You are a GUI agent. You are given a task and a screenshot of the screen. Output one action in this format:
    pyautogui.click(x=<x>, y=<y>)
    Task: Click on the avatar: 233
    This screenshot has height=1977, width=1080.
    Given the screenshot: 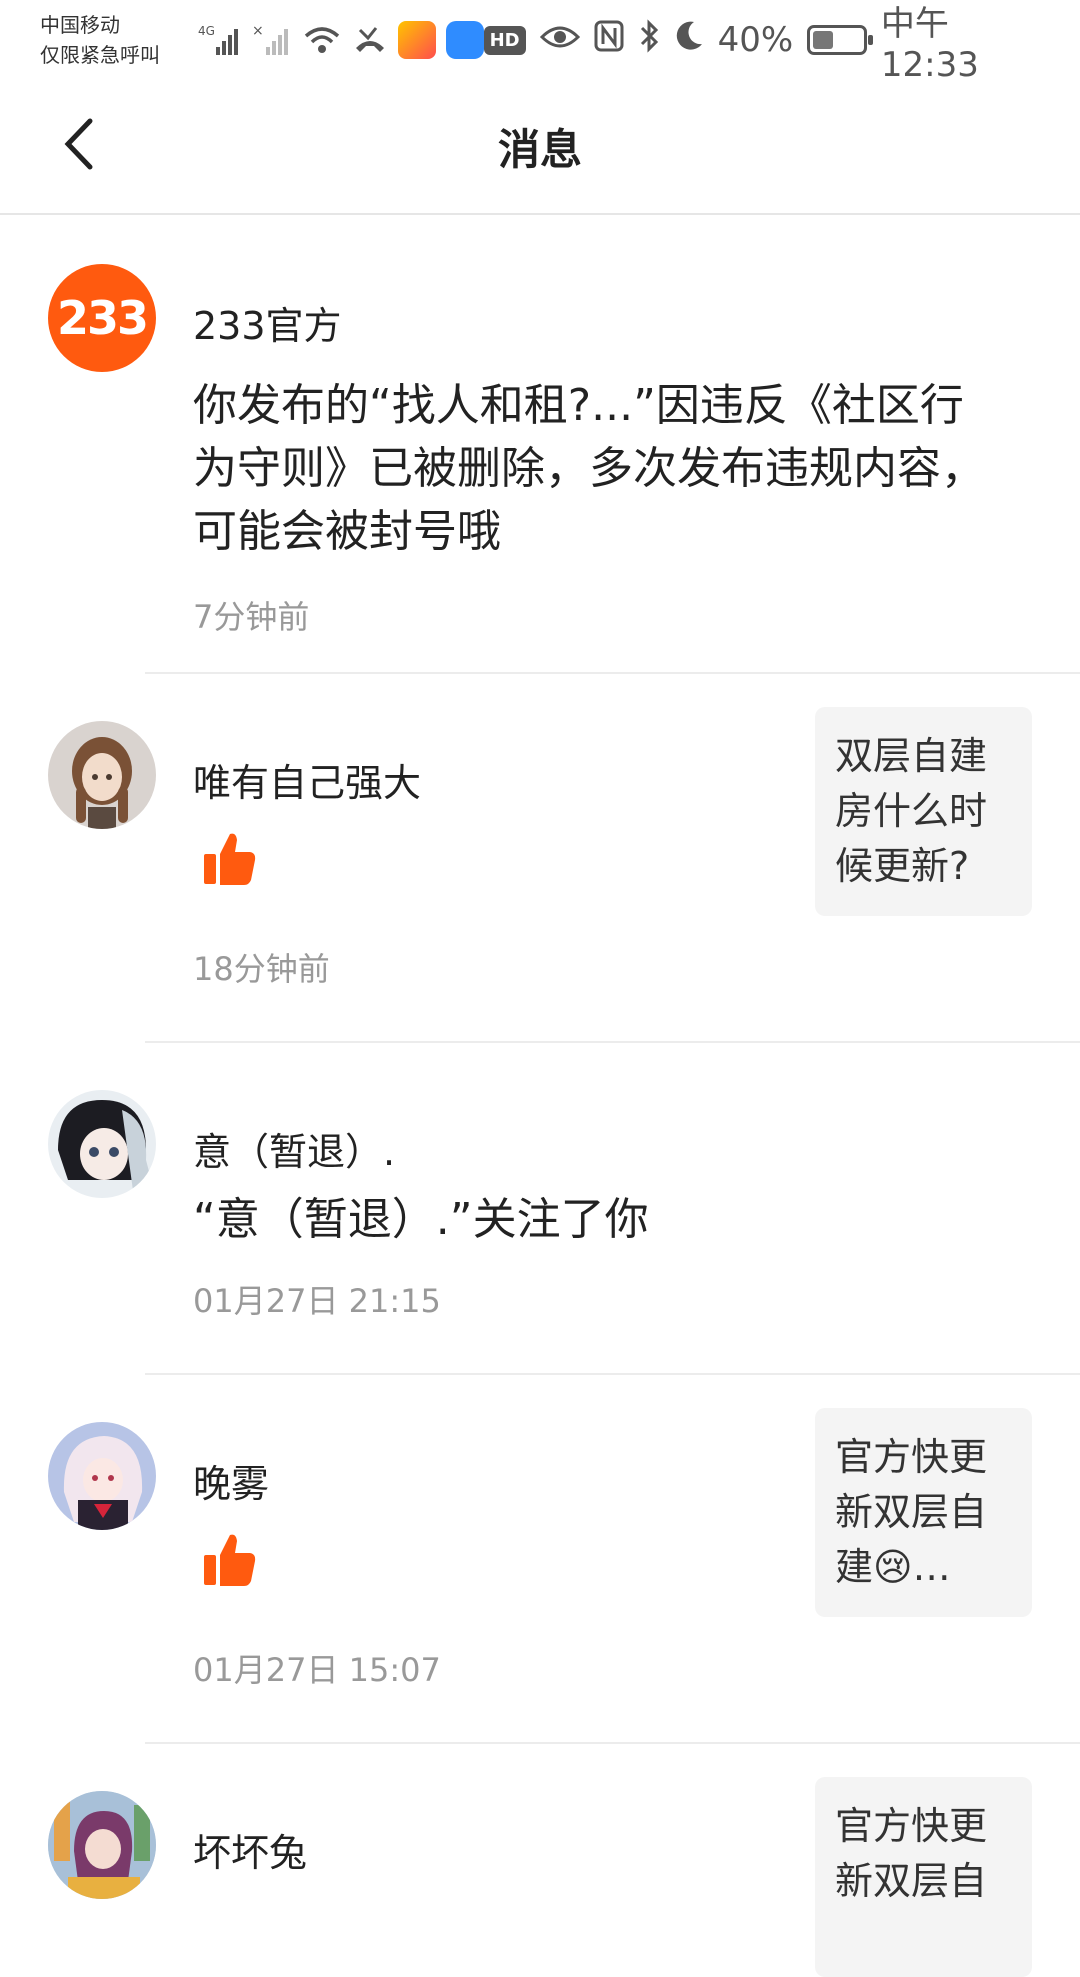 What is the action you would take?
    pyautogui.click(x=102, y=318)
    